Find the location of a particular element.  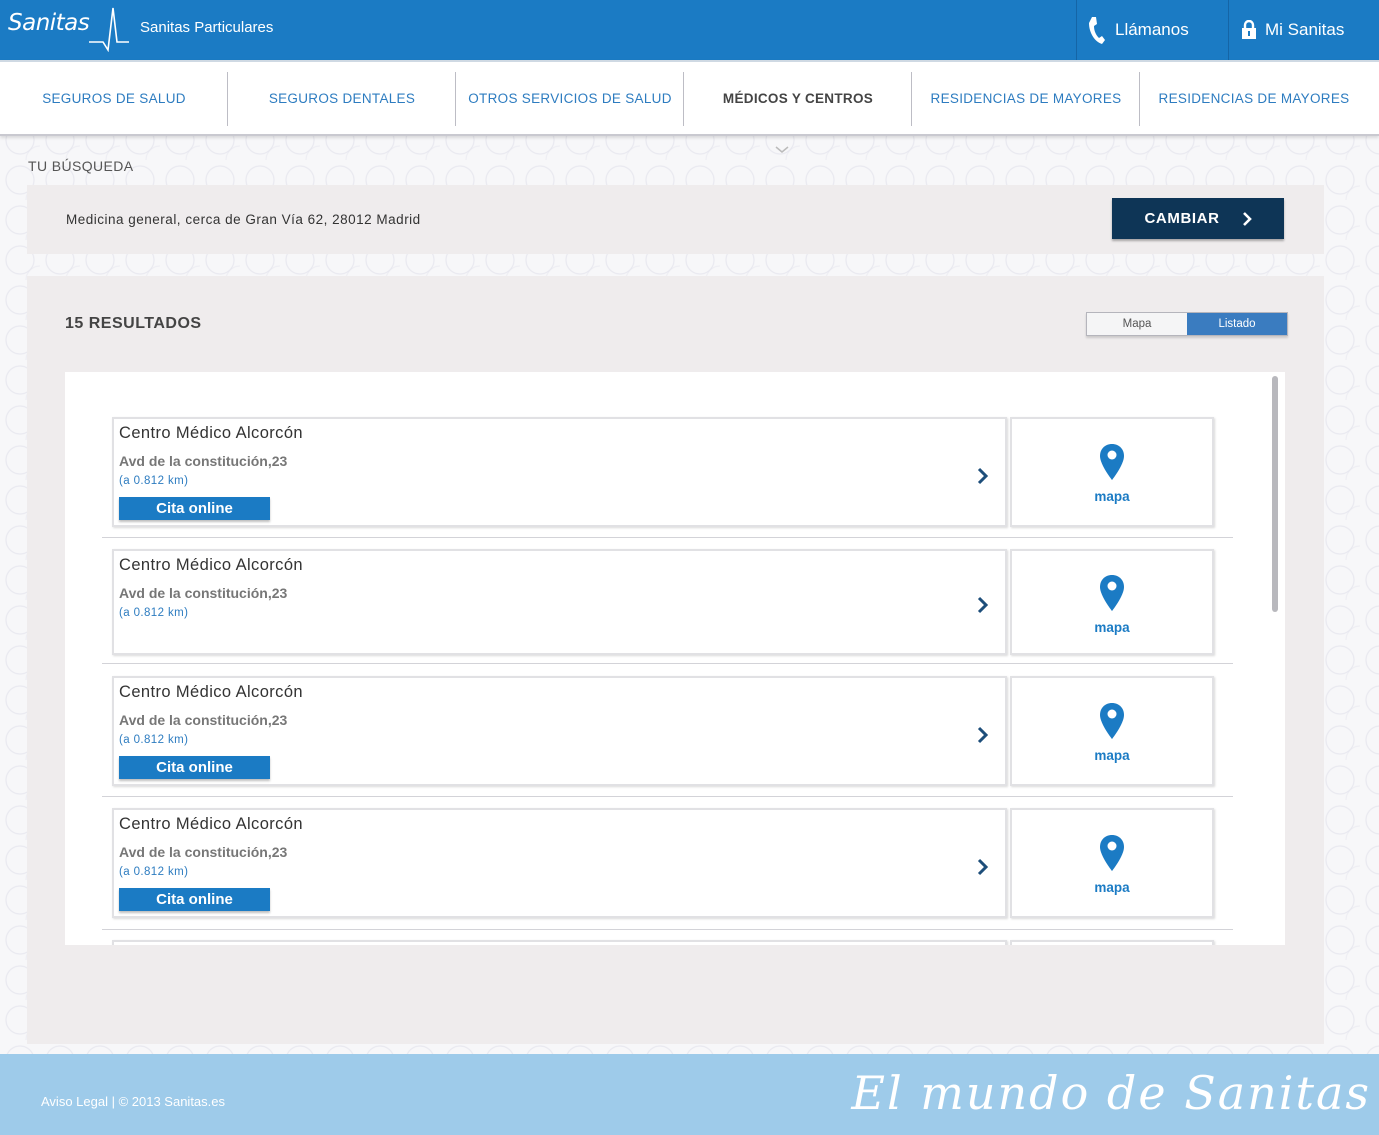

call-label: Llámanos is located at coordinates (1152, 29).